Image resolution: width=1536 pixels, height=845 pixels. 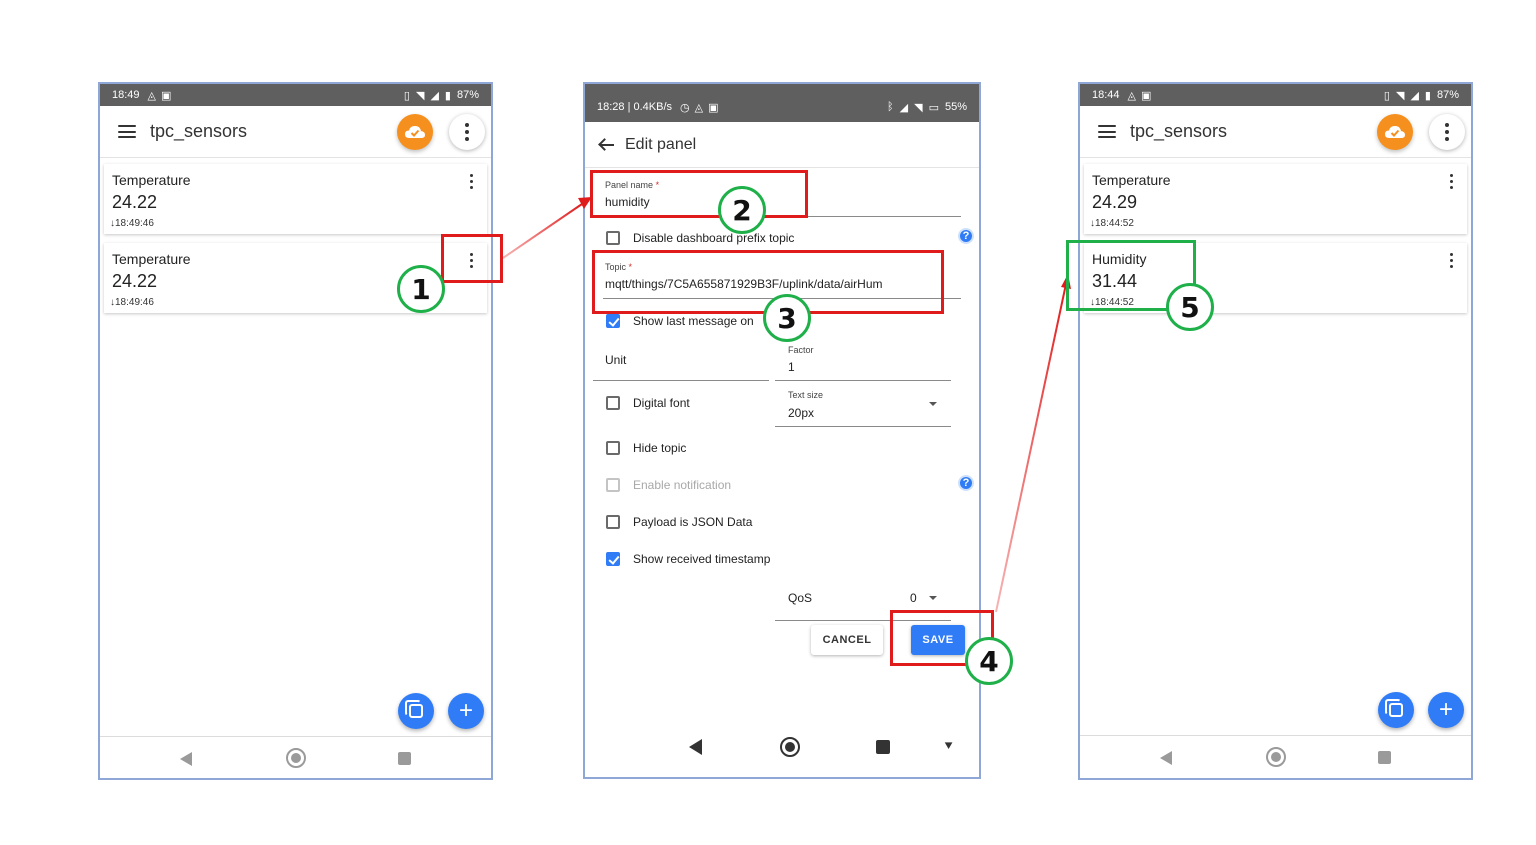 I want to click on step-5-badge: 5, so click(x=1190, y=307).